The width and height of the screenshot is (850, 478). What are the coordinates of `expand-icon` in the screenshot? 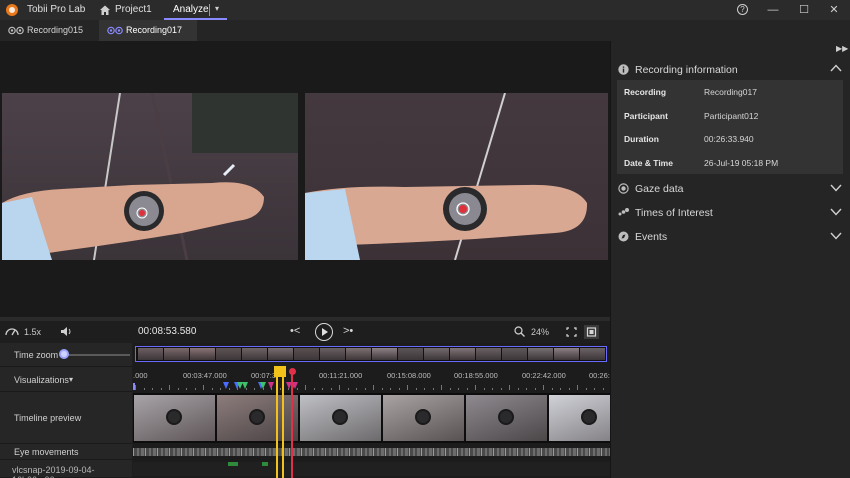 It's located at (571, 332).